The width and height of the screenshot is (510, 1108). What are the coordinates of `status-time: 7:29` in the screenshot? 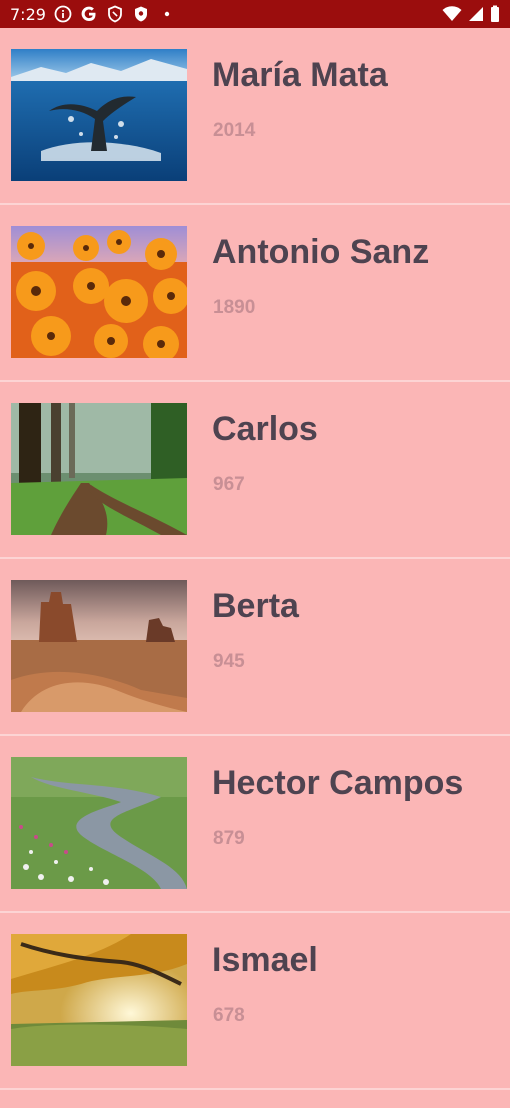 It's located at (28, 14).